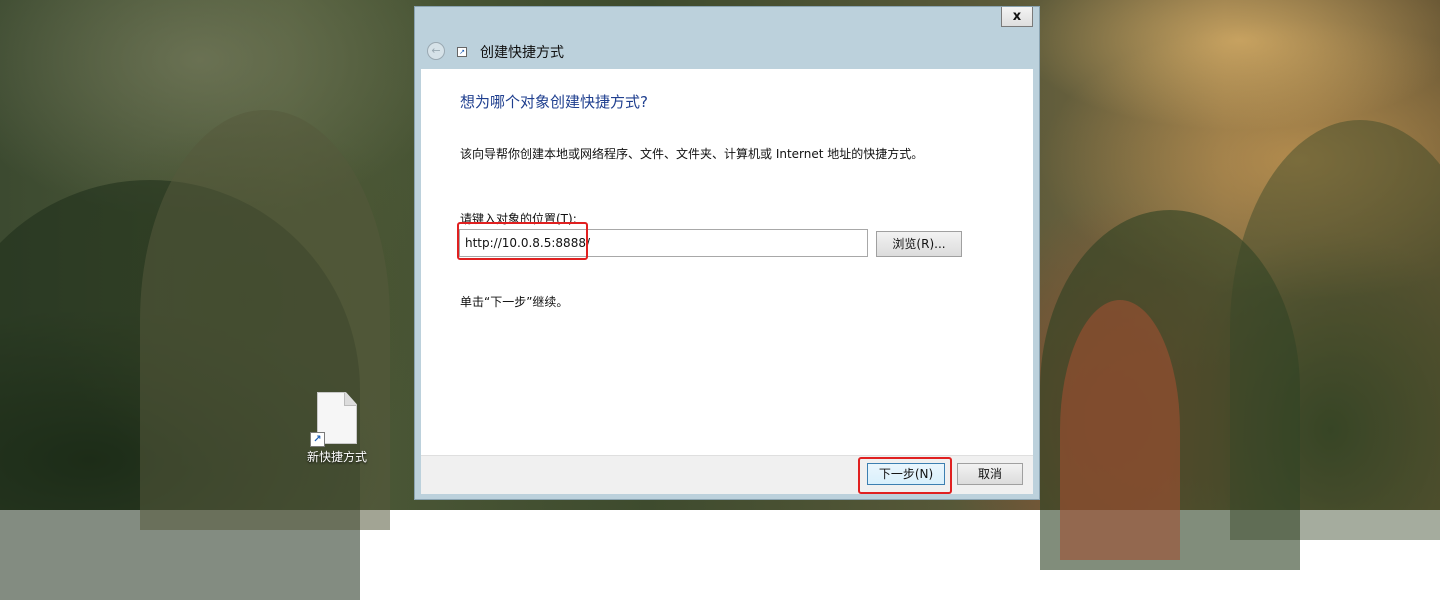  Describe the element at coordinates (522, 241) in the screenshot. I see `input-highlight-box` at that location.